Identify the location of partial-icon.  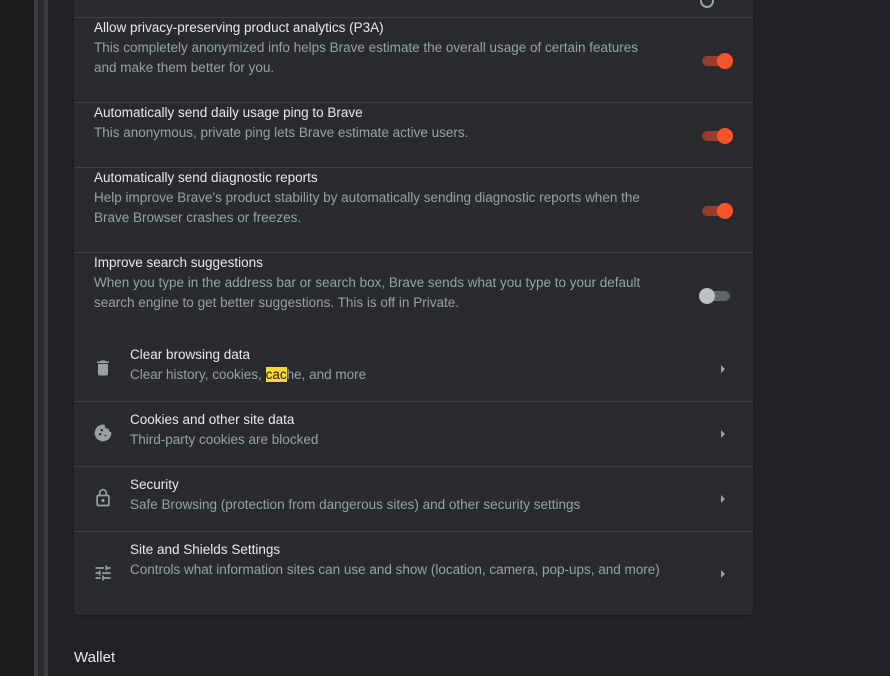
(707, 4).